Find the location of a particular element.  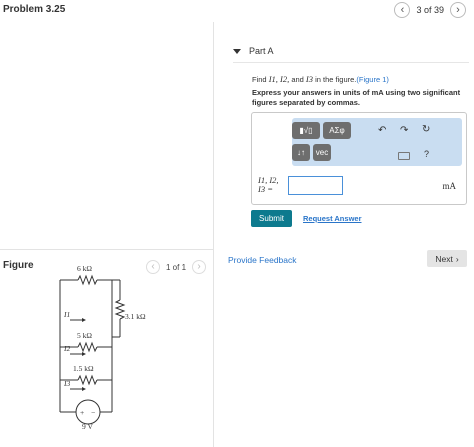

resistor-6k is located at coordinates (87, 280).